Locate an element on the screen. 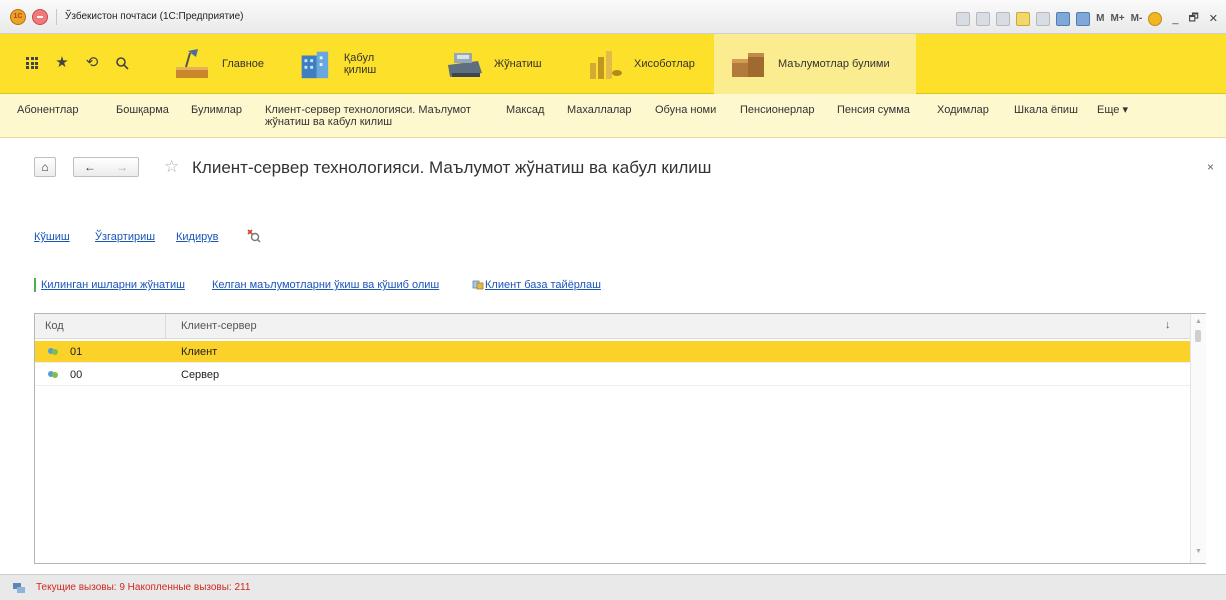  send-completed-work-link: Килинган ишларни жўнатиш is located at coordinates (113, 285).